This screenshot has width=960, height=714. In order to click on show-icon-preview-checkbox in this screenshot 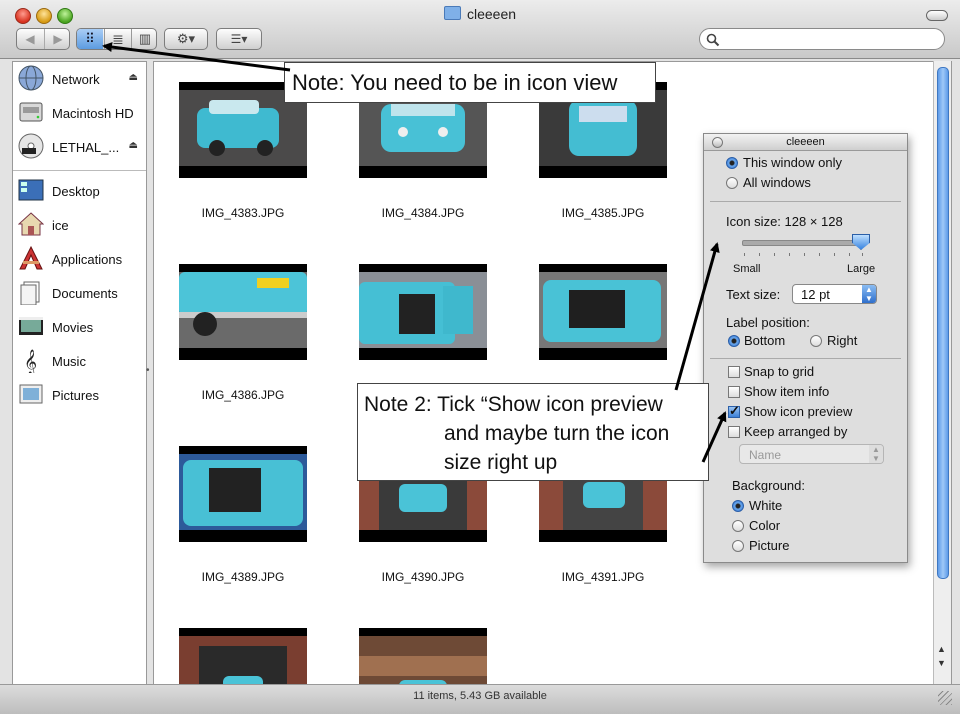, I will do `click(734, 411)`.